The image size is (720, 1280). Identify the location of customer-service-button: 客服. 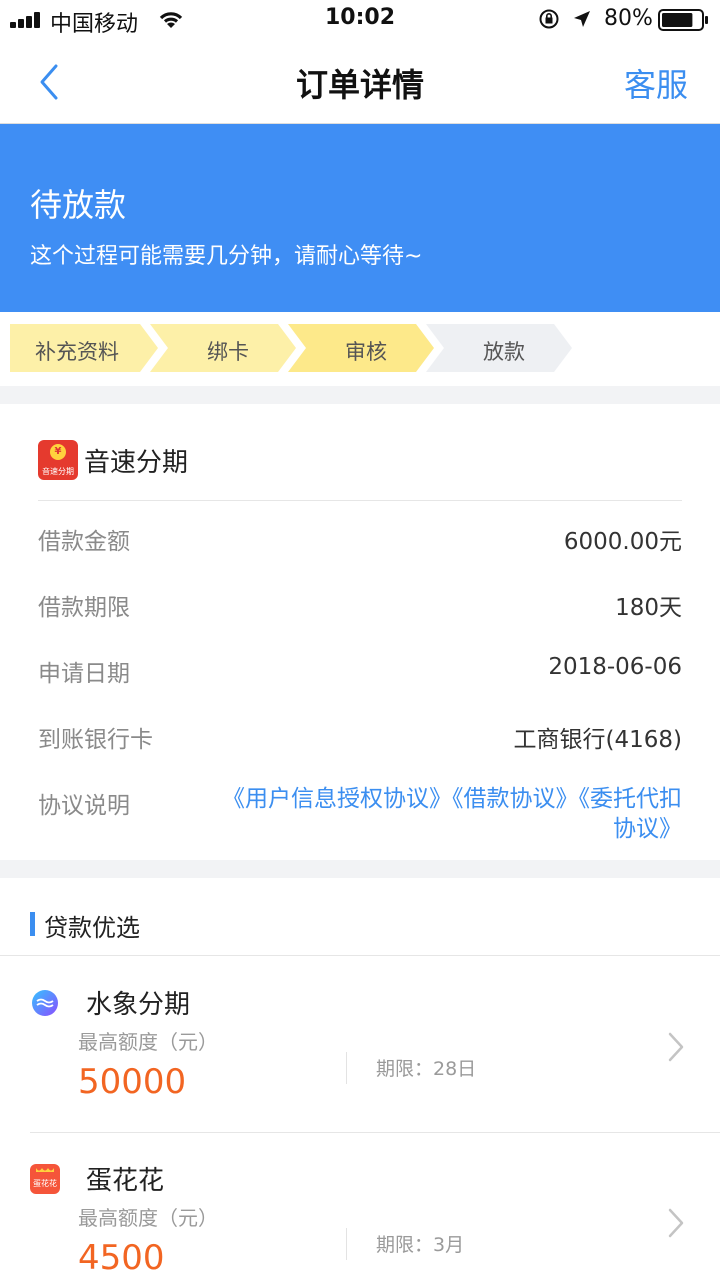
(656, 83).